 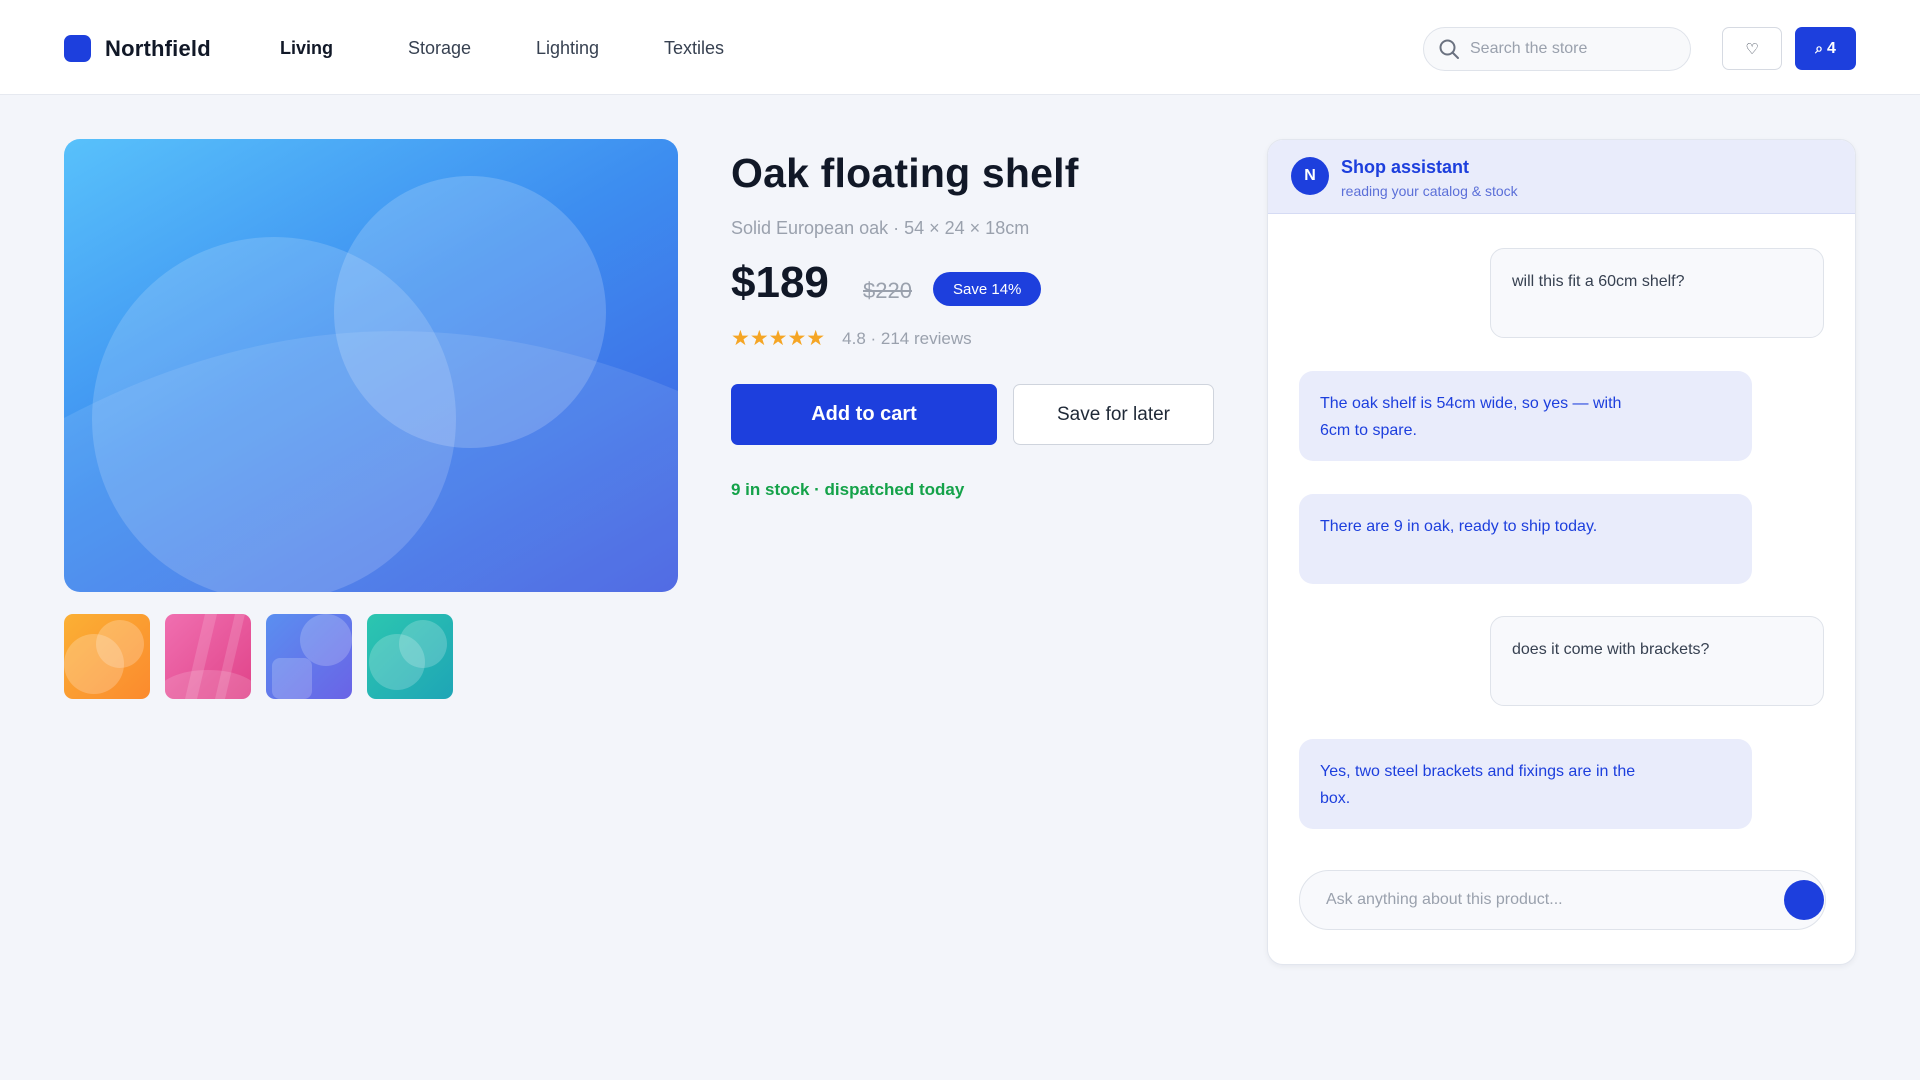 What do you see at coordinates (864, 414) in the screenshot?
I see `add-to-cart-button: Add to cart` at bounding box center [864, 414].